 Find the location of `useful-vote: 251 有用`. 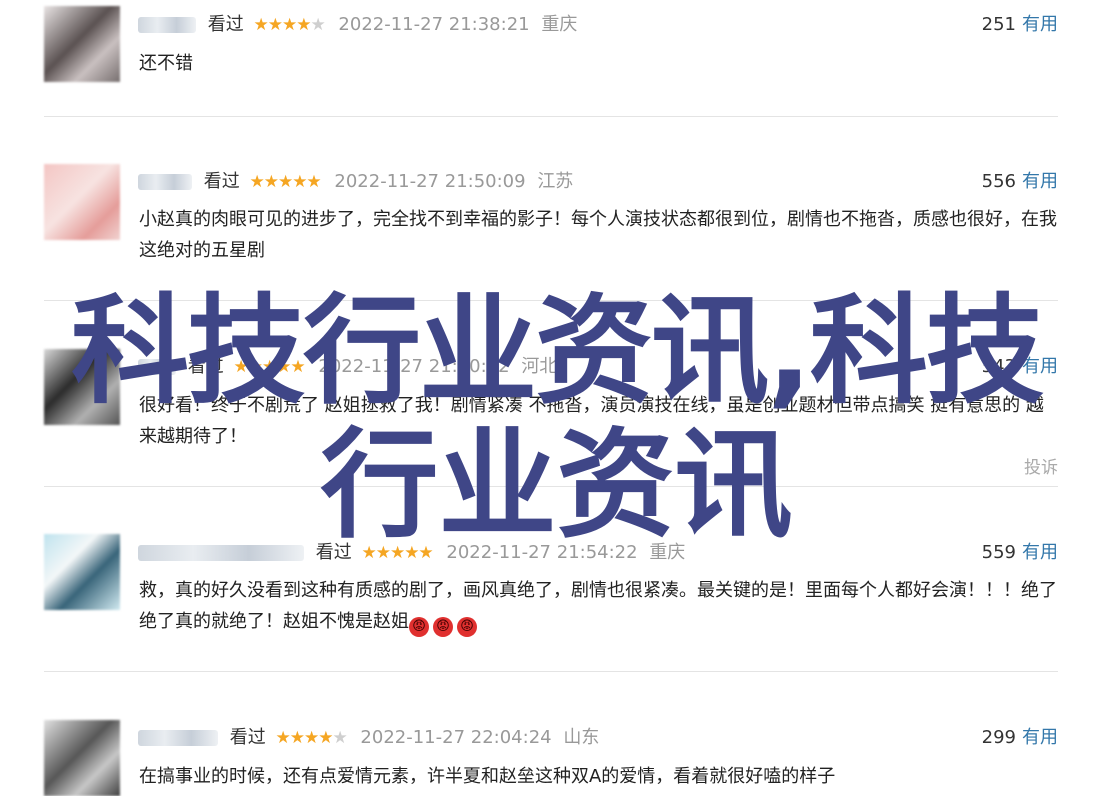

useful-vote: 251 有用 is located at coordinates (1020, 25).